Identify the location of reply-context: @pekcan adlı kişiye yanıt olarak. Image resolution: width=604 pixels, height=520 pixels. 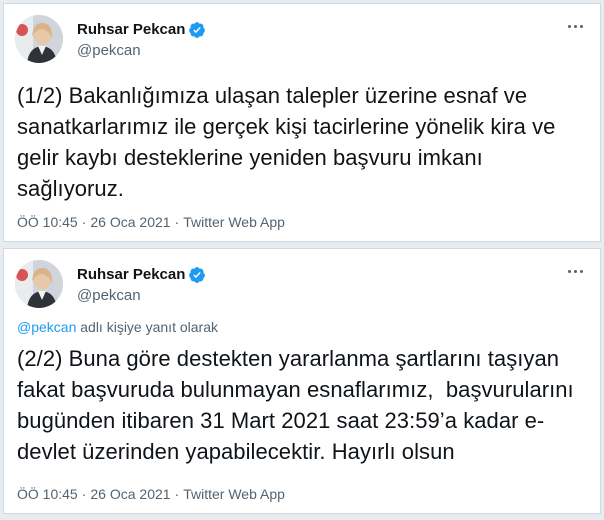
(117, 327).